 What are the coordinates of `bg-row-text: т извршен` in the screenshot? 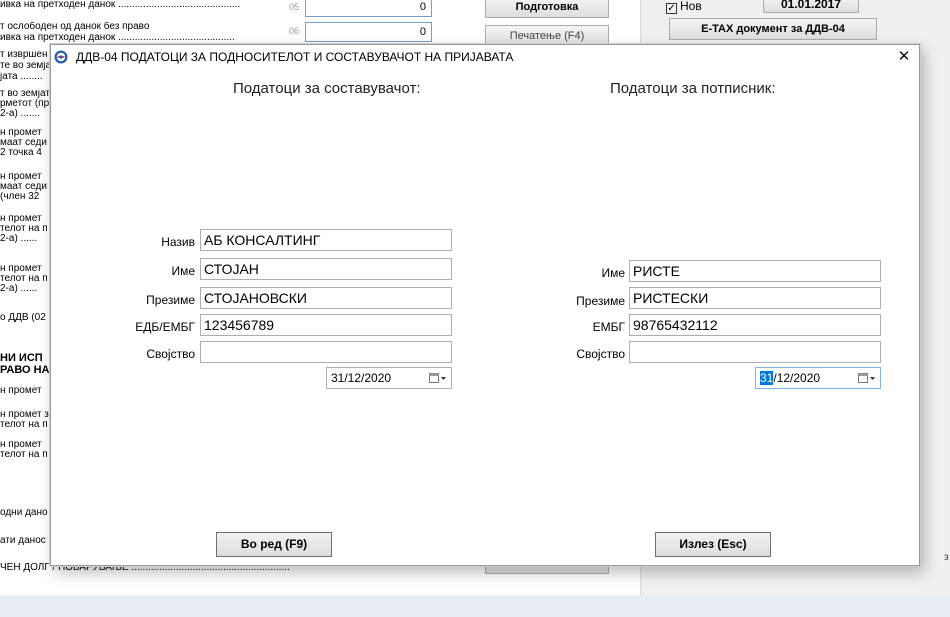 It's located at (24, 55).